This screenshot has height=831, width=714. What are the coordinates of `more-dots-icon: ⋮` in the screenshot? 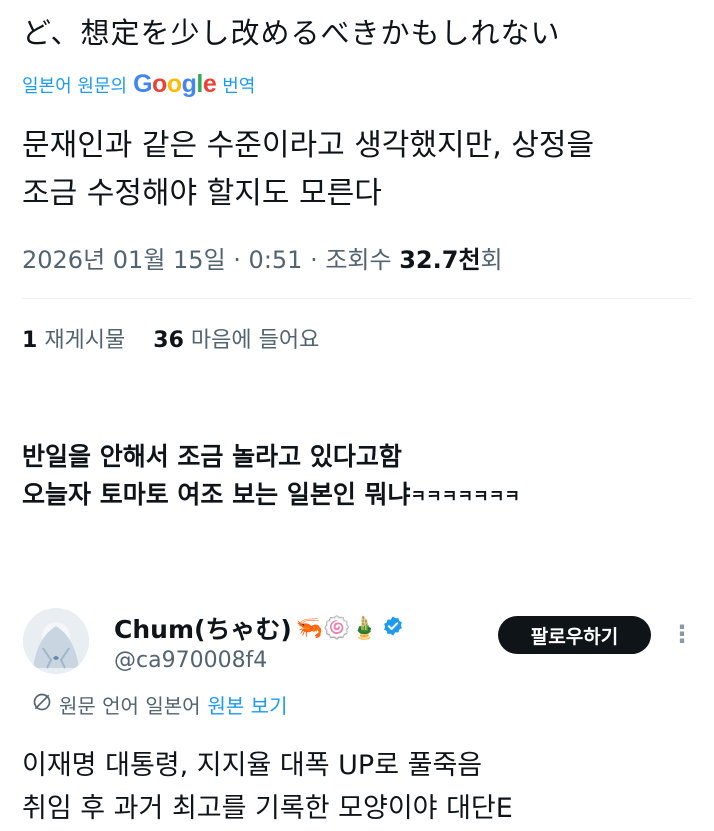 It's located at (682, 634).